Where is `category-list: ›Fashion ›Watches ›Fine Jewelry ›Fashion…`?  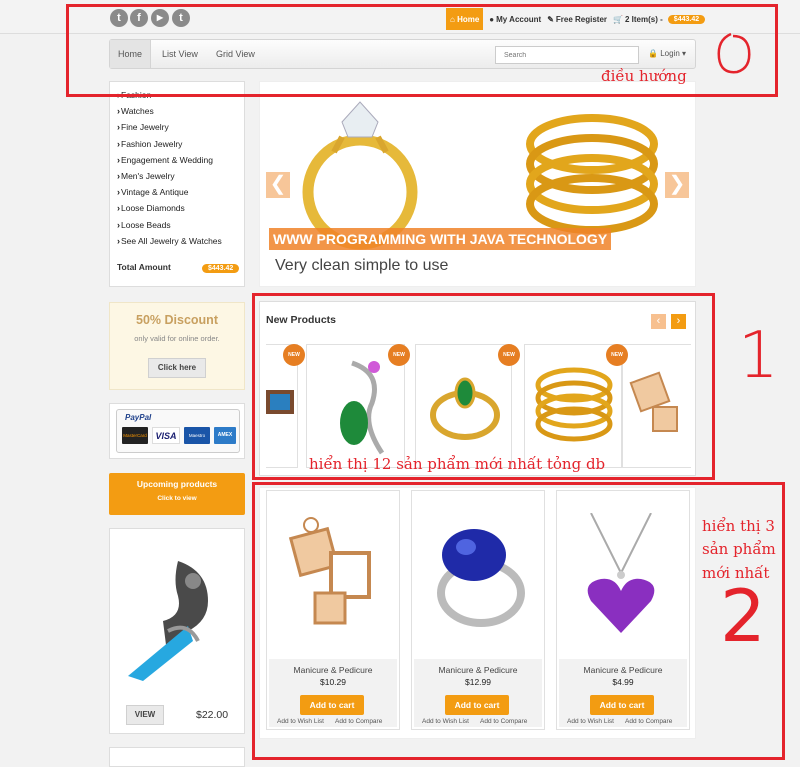
category-list: ›Fashion ›Watches ›Fine Jewelry ›Fashion… is located at coordinates (177, 168).